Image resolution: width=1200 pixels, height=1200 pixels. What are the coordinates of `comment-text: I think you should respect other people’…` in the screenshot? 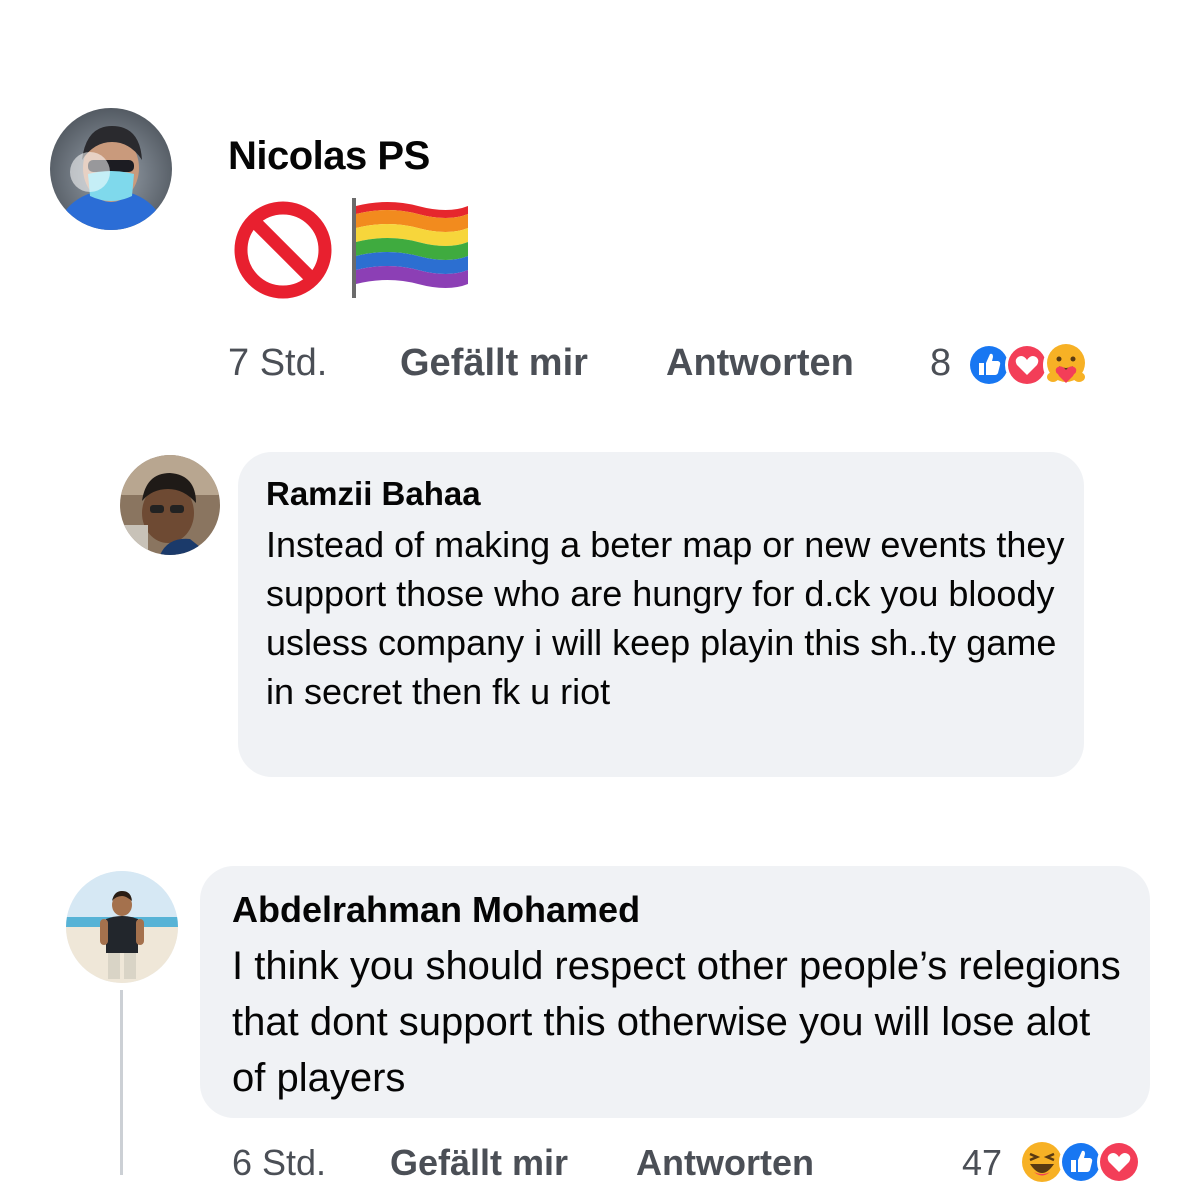 It's located at (676, 1022).